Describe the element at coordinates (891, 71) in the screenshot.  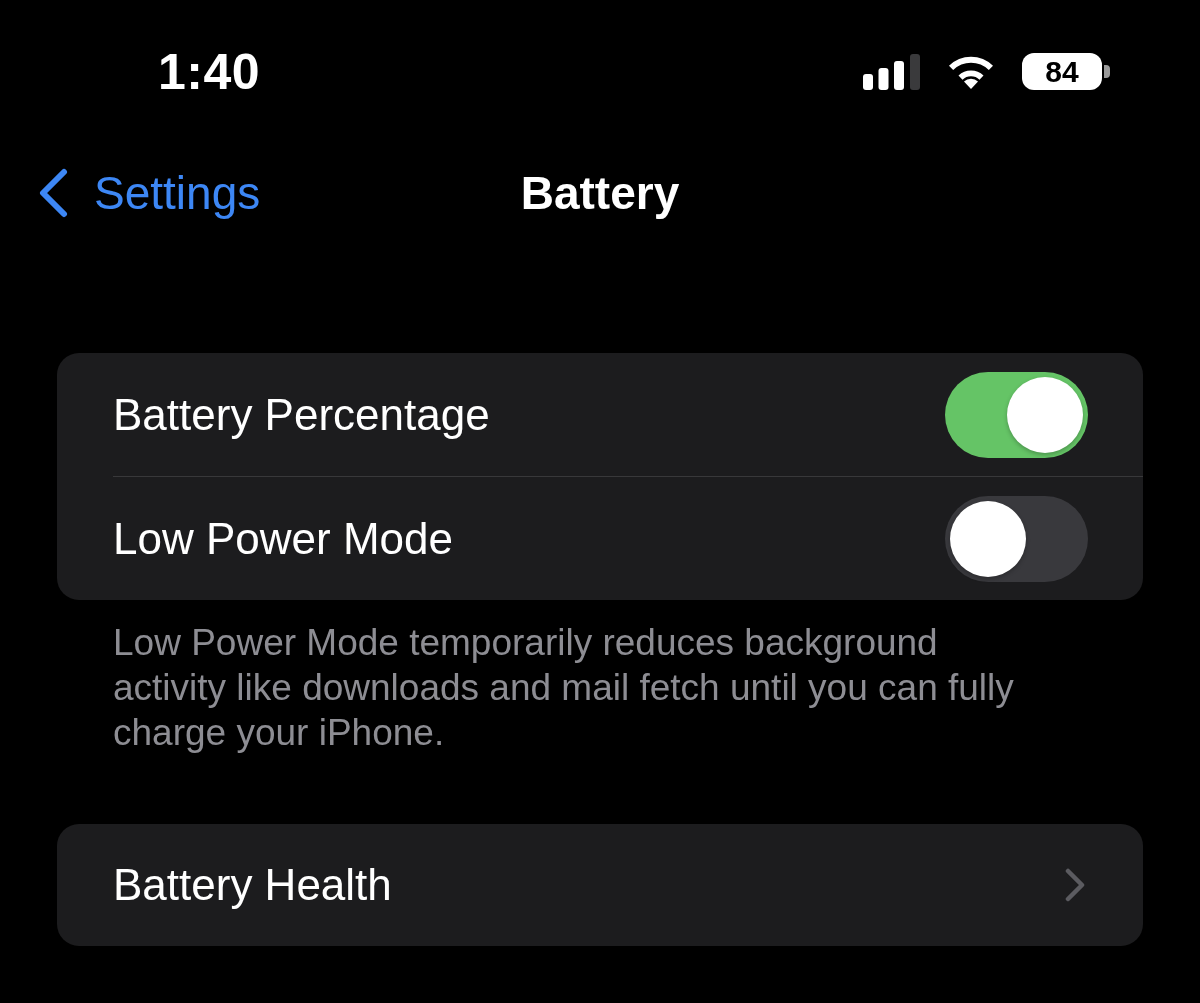
I see `signal-strength-icon` at that location.